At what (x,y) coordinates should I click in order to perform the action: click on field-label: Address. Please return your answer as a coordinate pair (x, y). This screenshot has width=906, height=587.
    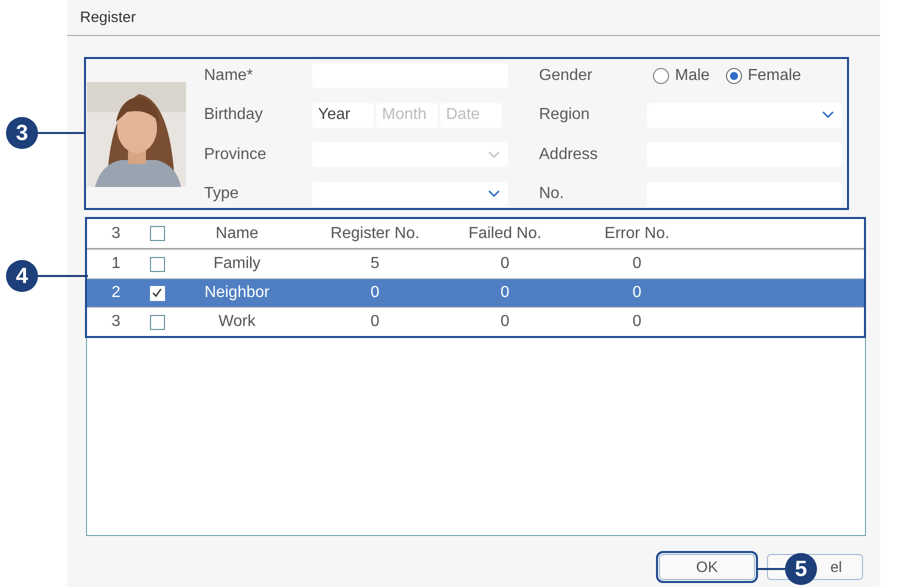
    Looking at the image, I should click on (569, 155).